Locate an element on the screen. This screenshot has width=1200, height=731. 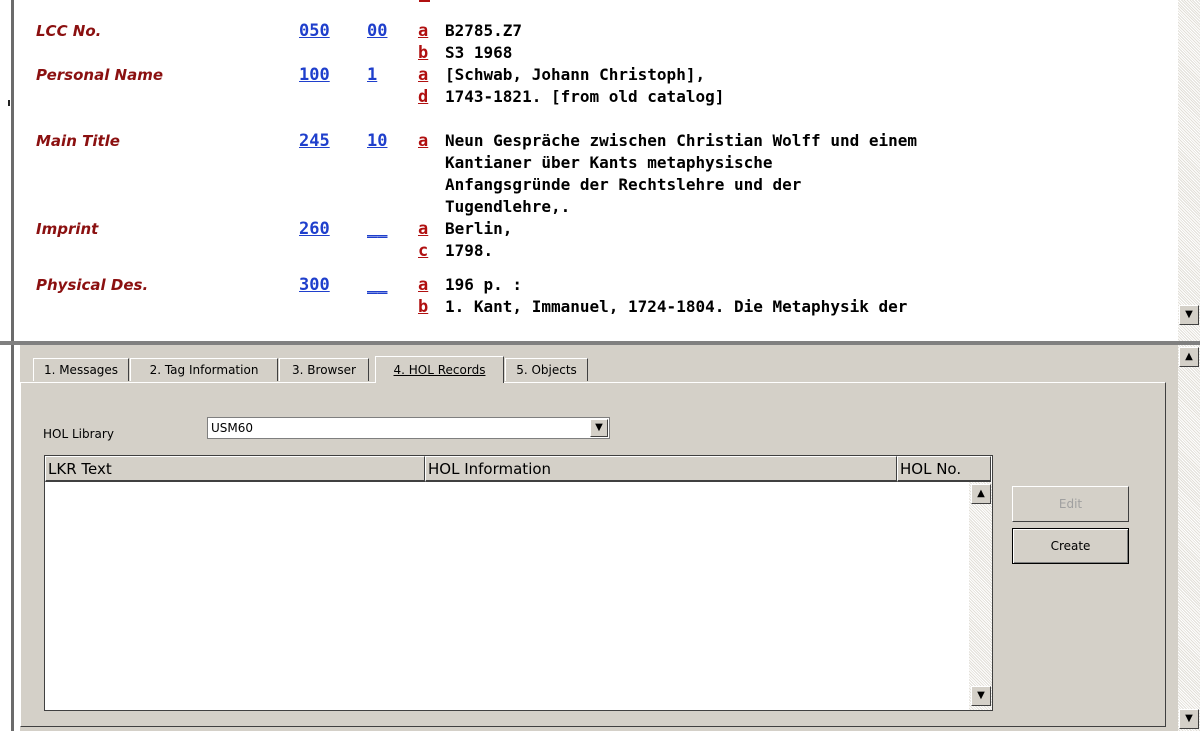
record-scroll-track is located at coordinates (1189, 170).